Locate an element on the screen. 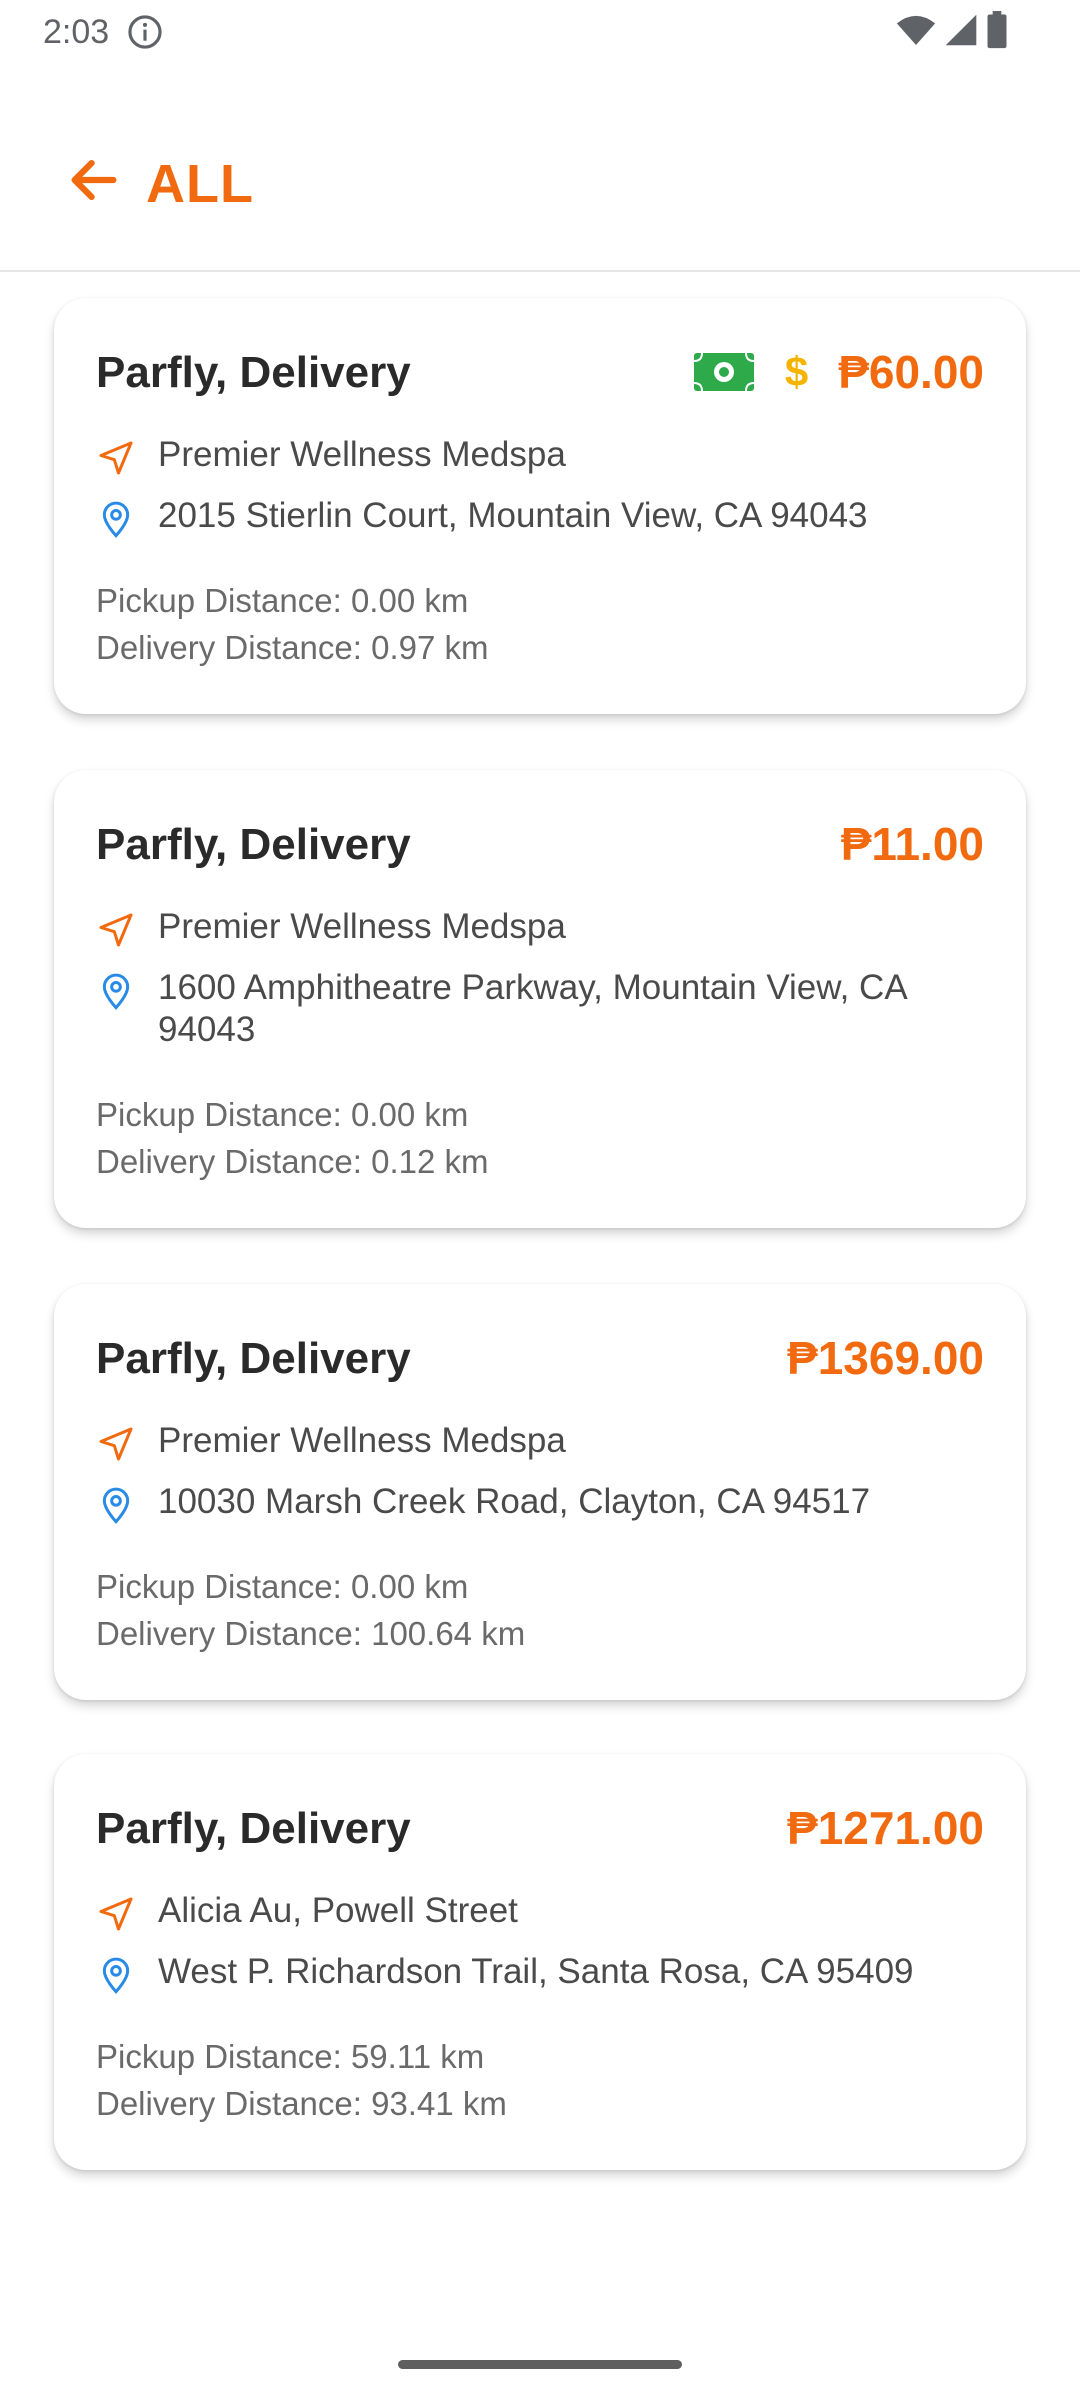  pickup-address: Alicia Au, Powell Street is located at coordinates (338, 1910).